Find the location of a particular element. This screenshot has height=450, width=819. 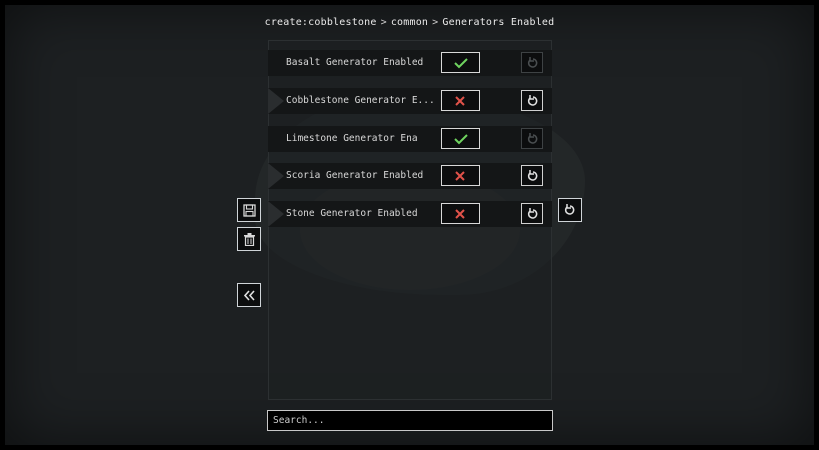

save-icon is located at coordinates (249, 210).